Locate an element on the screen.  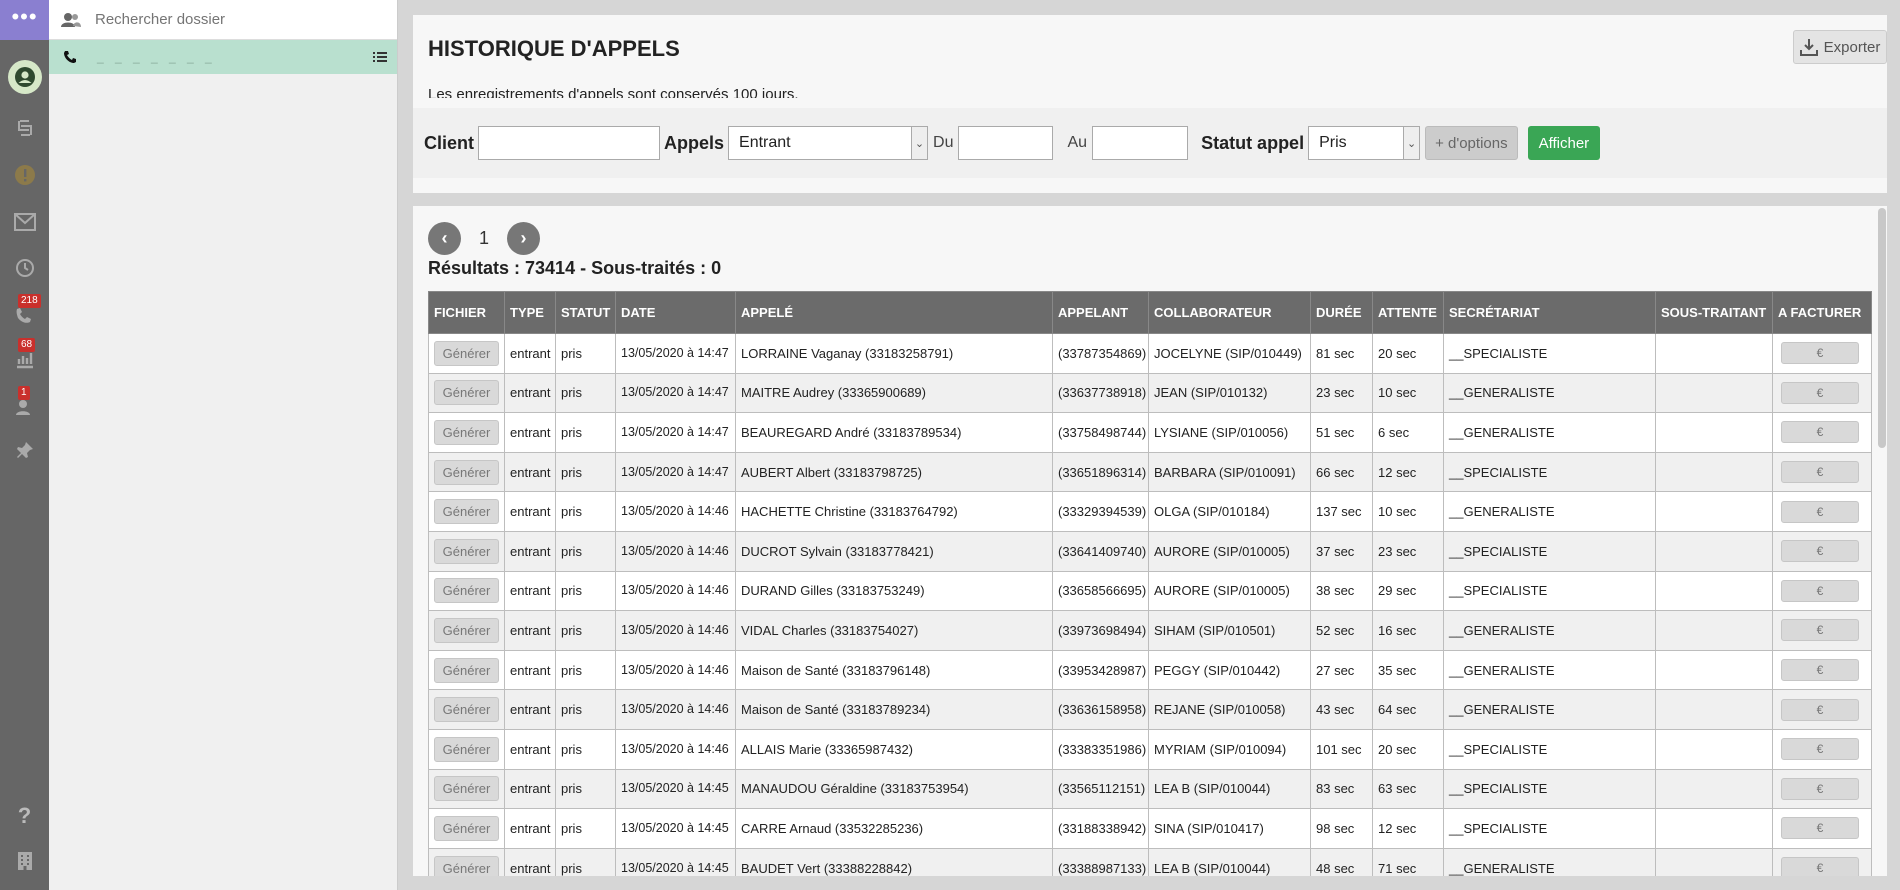
export-button: Exporter is located at coordinates (1840, 47).